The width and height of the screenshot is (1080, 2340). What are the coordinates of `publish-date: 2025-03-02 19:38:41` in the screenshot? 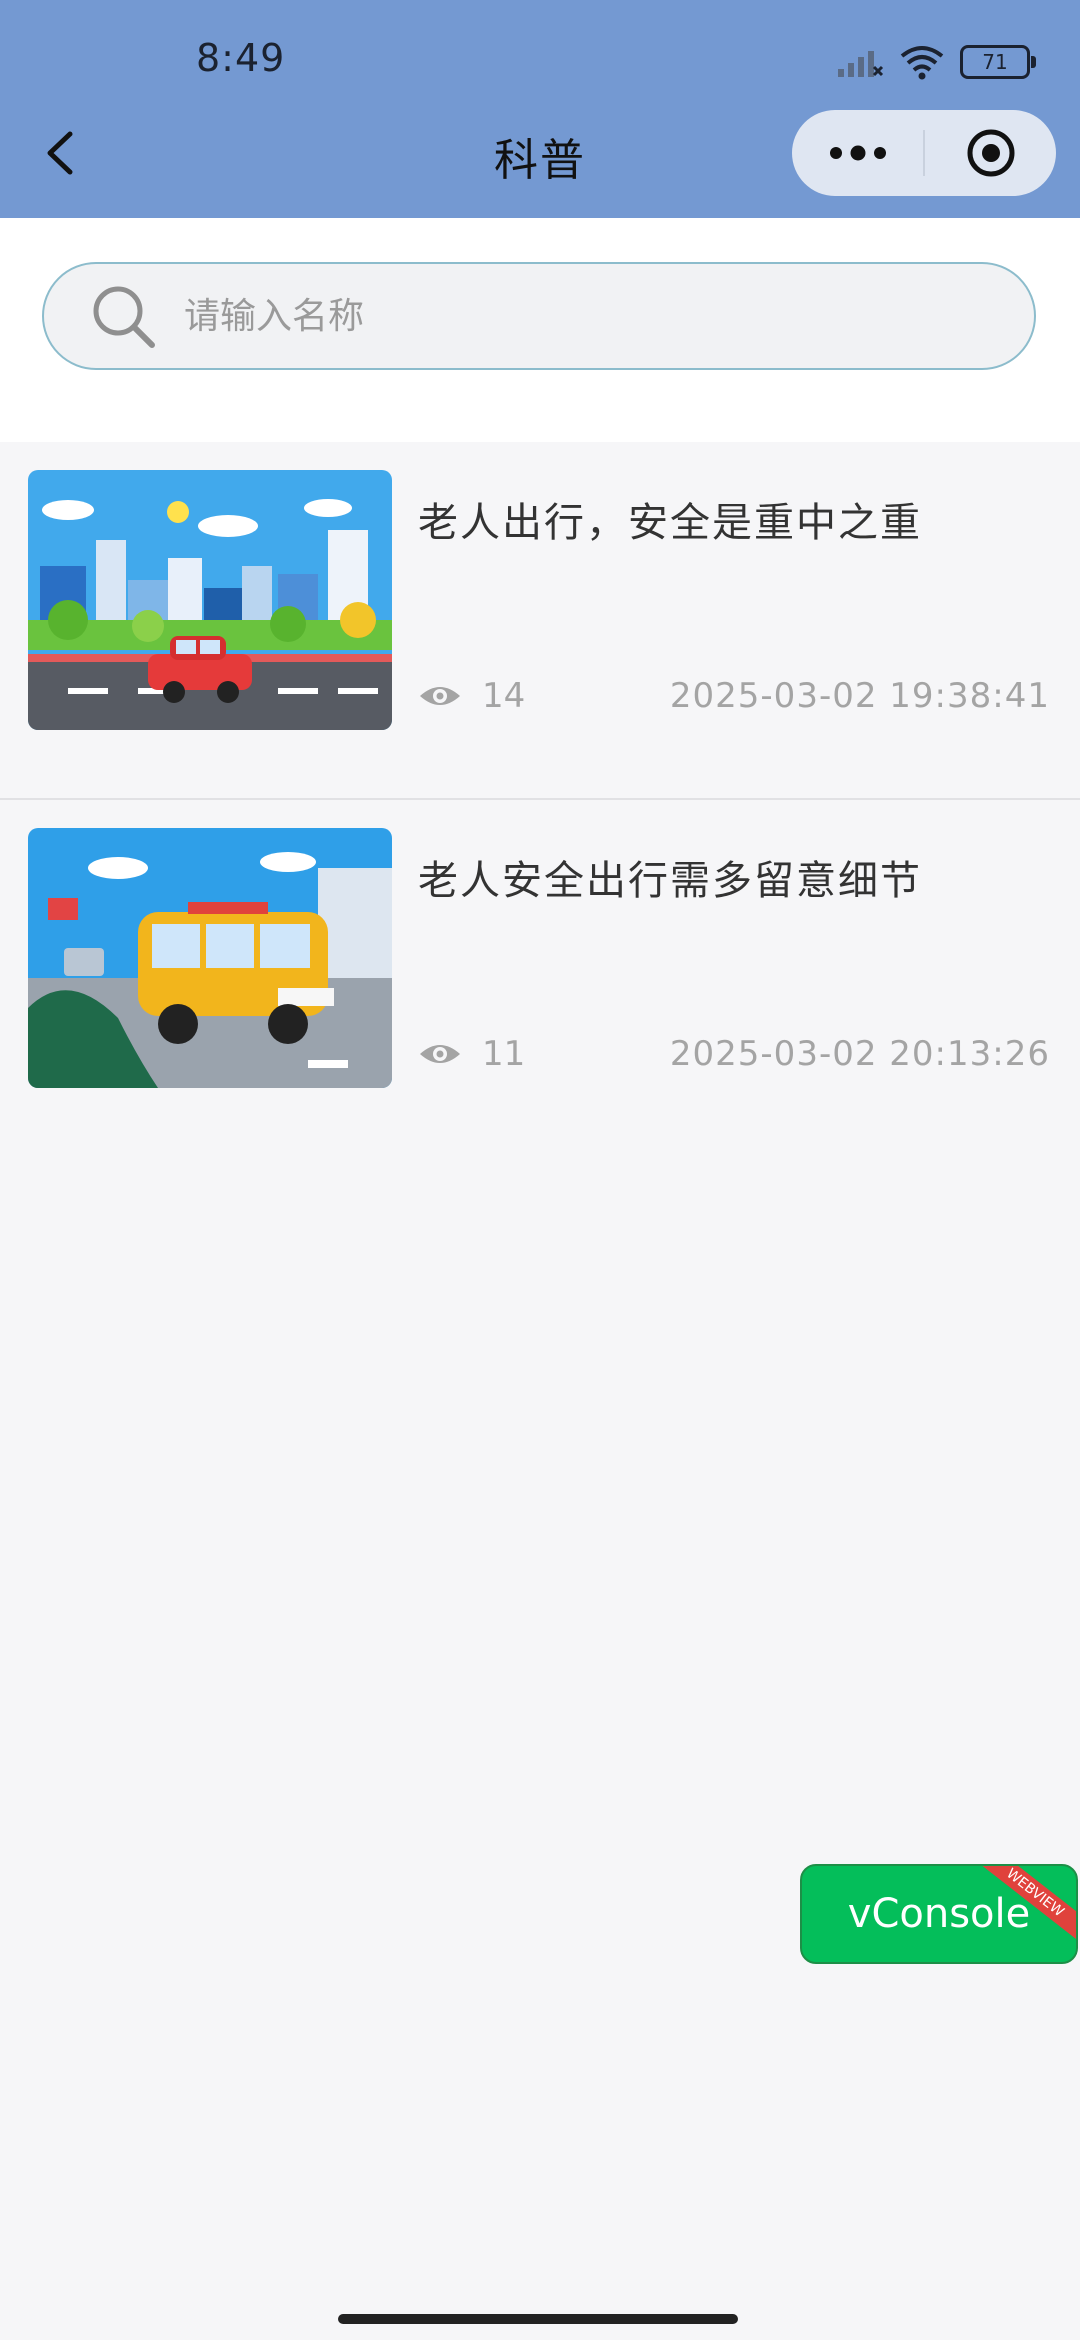 It's located at (859, 696).